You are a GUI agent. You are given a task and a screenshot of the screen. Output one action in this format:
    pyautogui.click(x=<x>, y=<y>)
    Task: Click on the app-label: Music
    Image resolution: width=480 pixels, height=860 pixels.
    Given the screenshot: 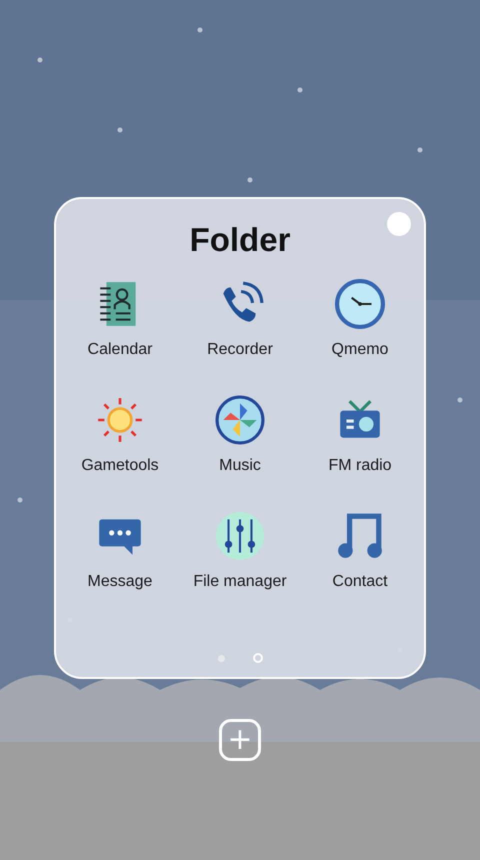 What is the action you would take?
    pyautogui.click(x=240, y=466)
    